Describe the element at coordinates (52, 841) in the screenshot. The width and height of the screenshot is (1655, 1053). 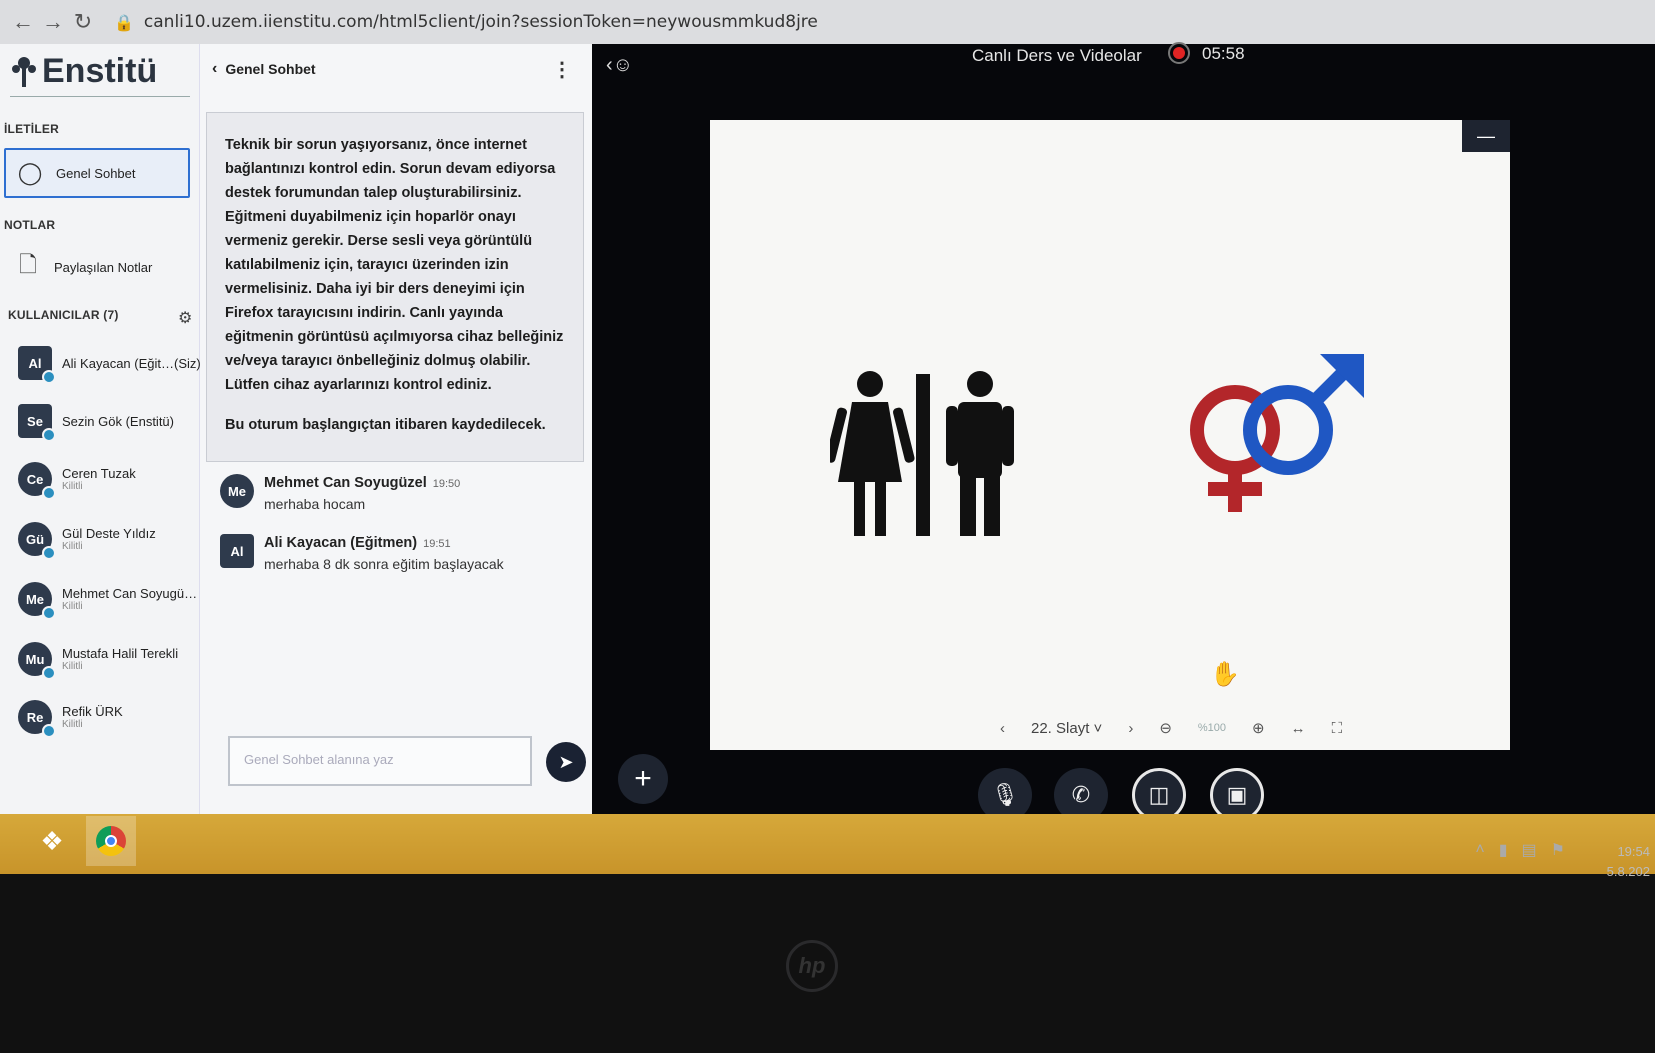
I see `windows-start-icon: ❖` at that location.